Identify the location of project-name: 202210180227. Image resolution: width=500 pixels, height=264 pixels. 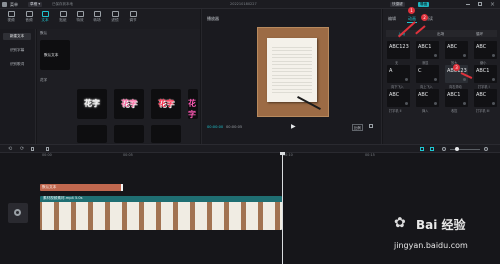
(243, 4).